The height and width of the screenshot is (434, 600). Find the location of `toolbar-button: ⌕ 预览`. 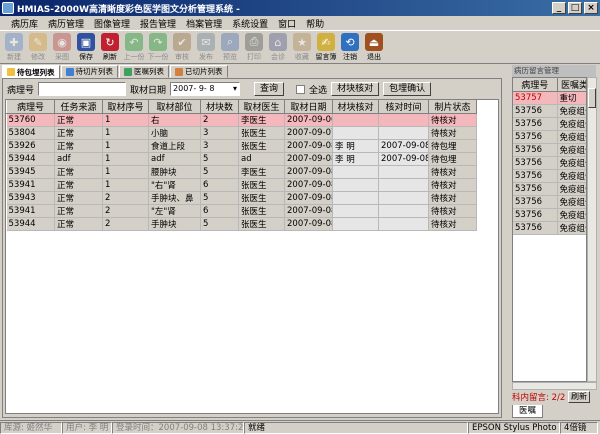

toolbar-button: ⌕ 预览 is located at coordinates (230, 47).